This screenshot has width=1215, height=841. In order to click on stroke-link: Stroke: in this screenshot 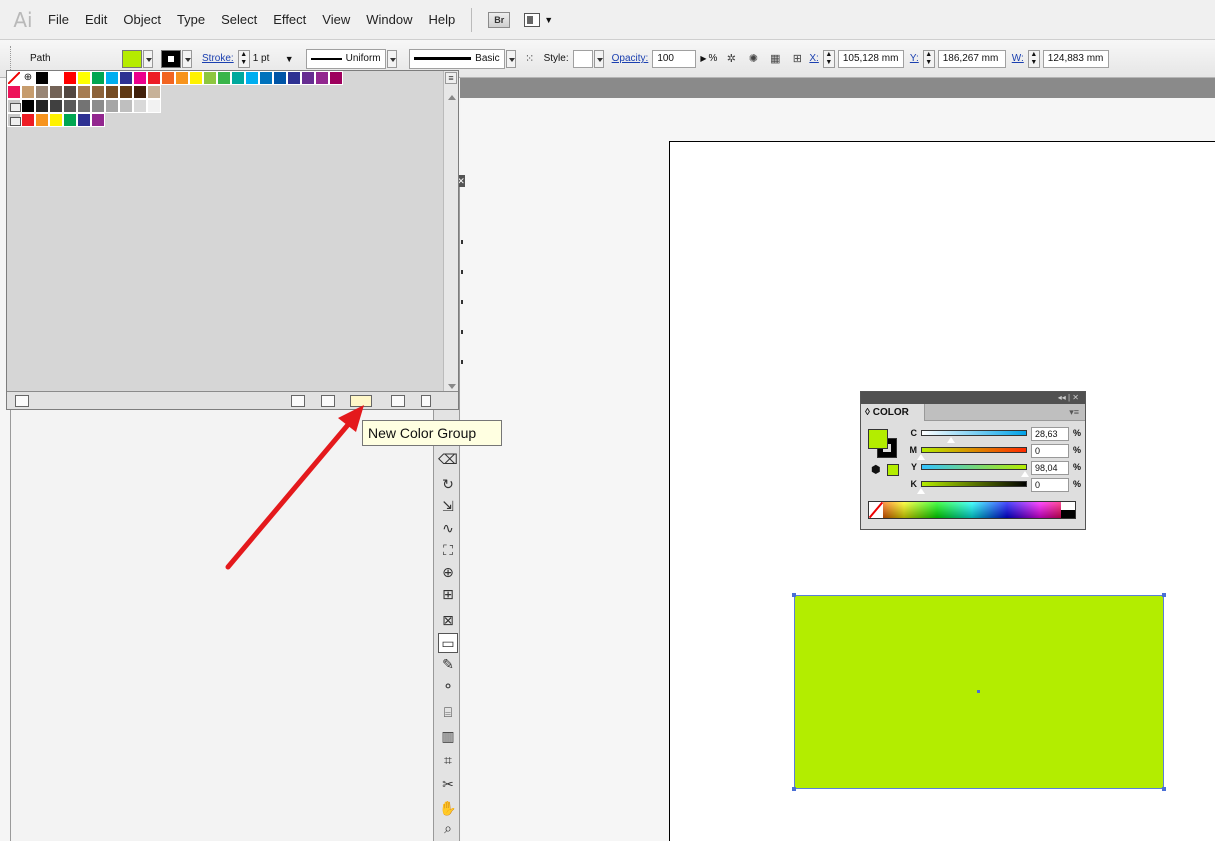, I will do `click(218, 58)`.